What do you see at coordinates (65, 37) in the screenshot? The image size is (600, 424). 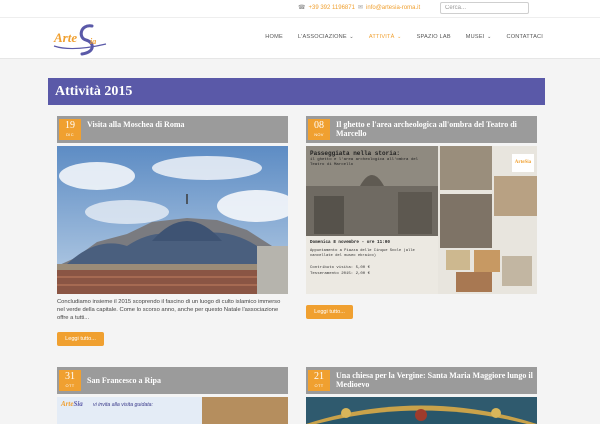 I see `logo-word: Arte` at bounding box center [65, 37].